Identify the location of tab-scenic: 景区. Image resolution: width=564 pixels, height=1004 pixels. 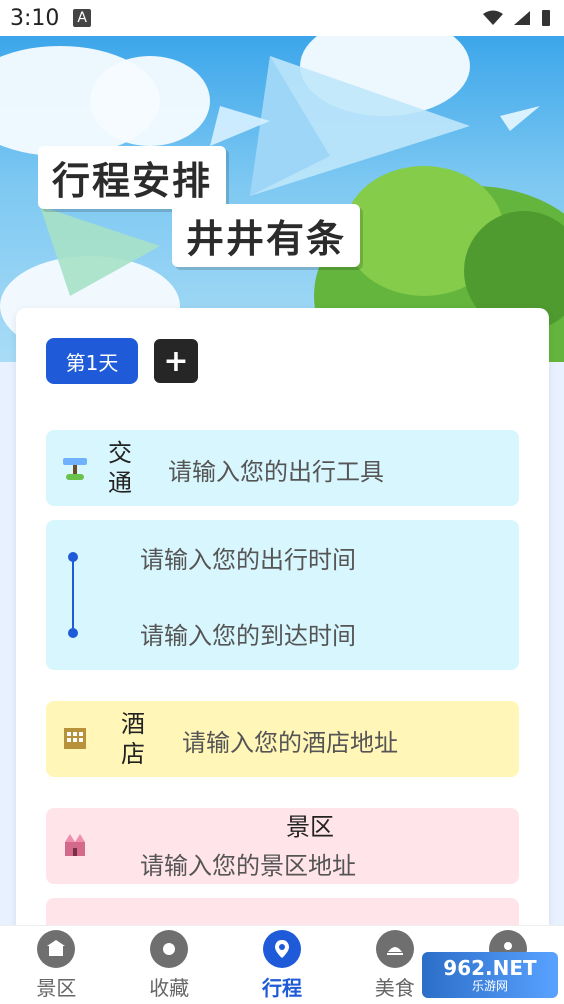
(56, 965).